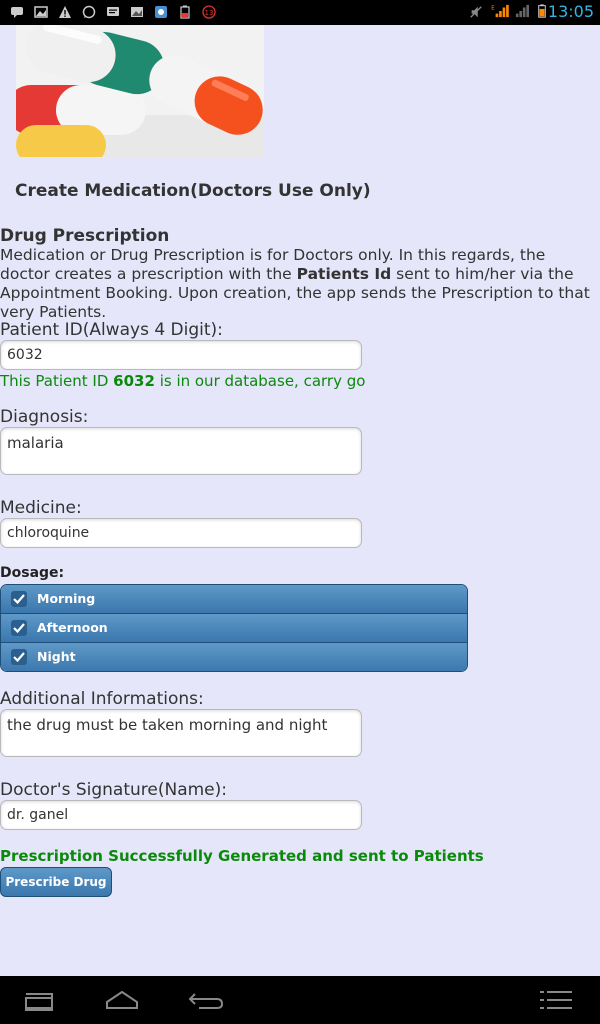 Image resolution: width=600 pixels, height=1024 pixels. I want to click on dosage-checkbox-group: Morning Afternoon Night, so click(234, 628).